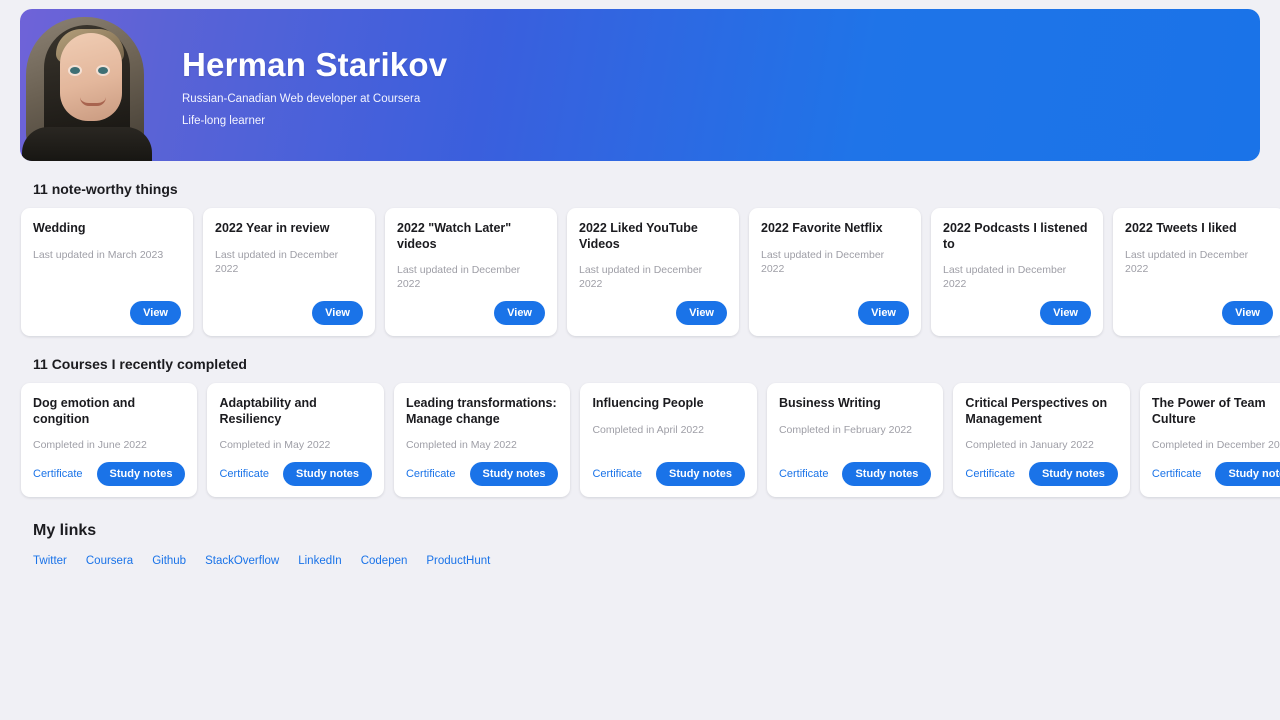 The image size is (1280, 720). Describe the element at coordinates (84, 411) in the screenshot. I see `course-card-title: Dog emotion and congition` at that location.